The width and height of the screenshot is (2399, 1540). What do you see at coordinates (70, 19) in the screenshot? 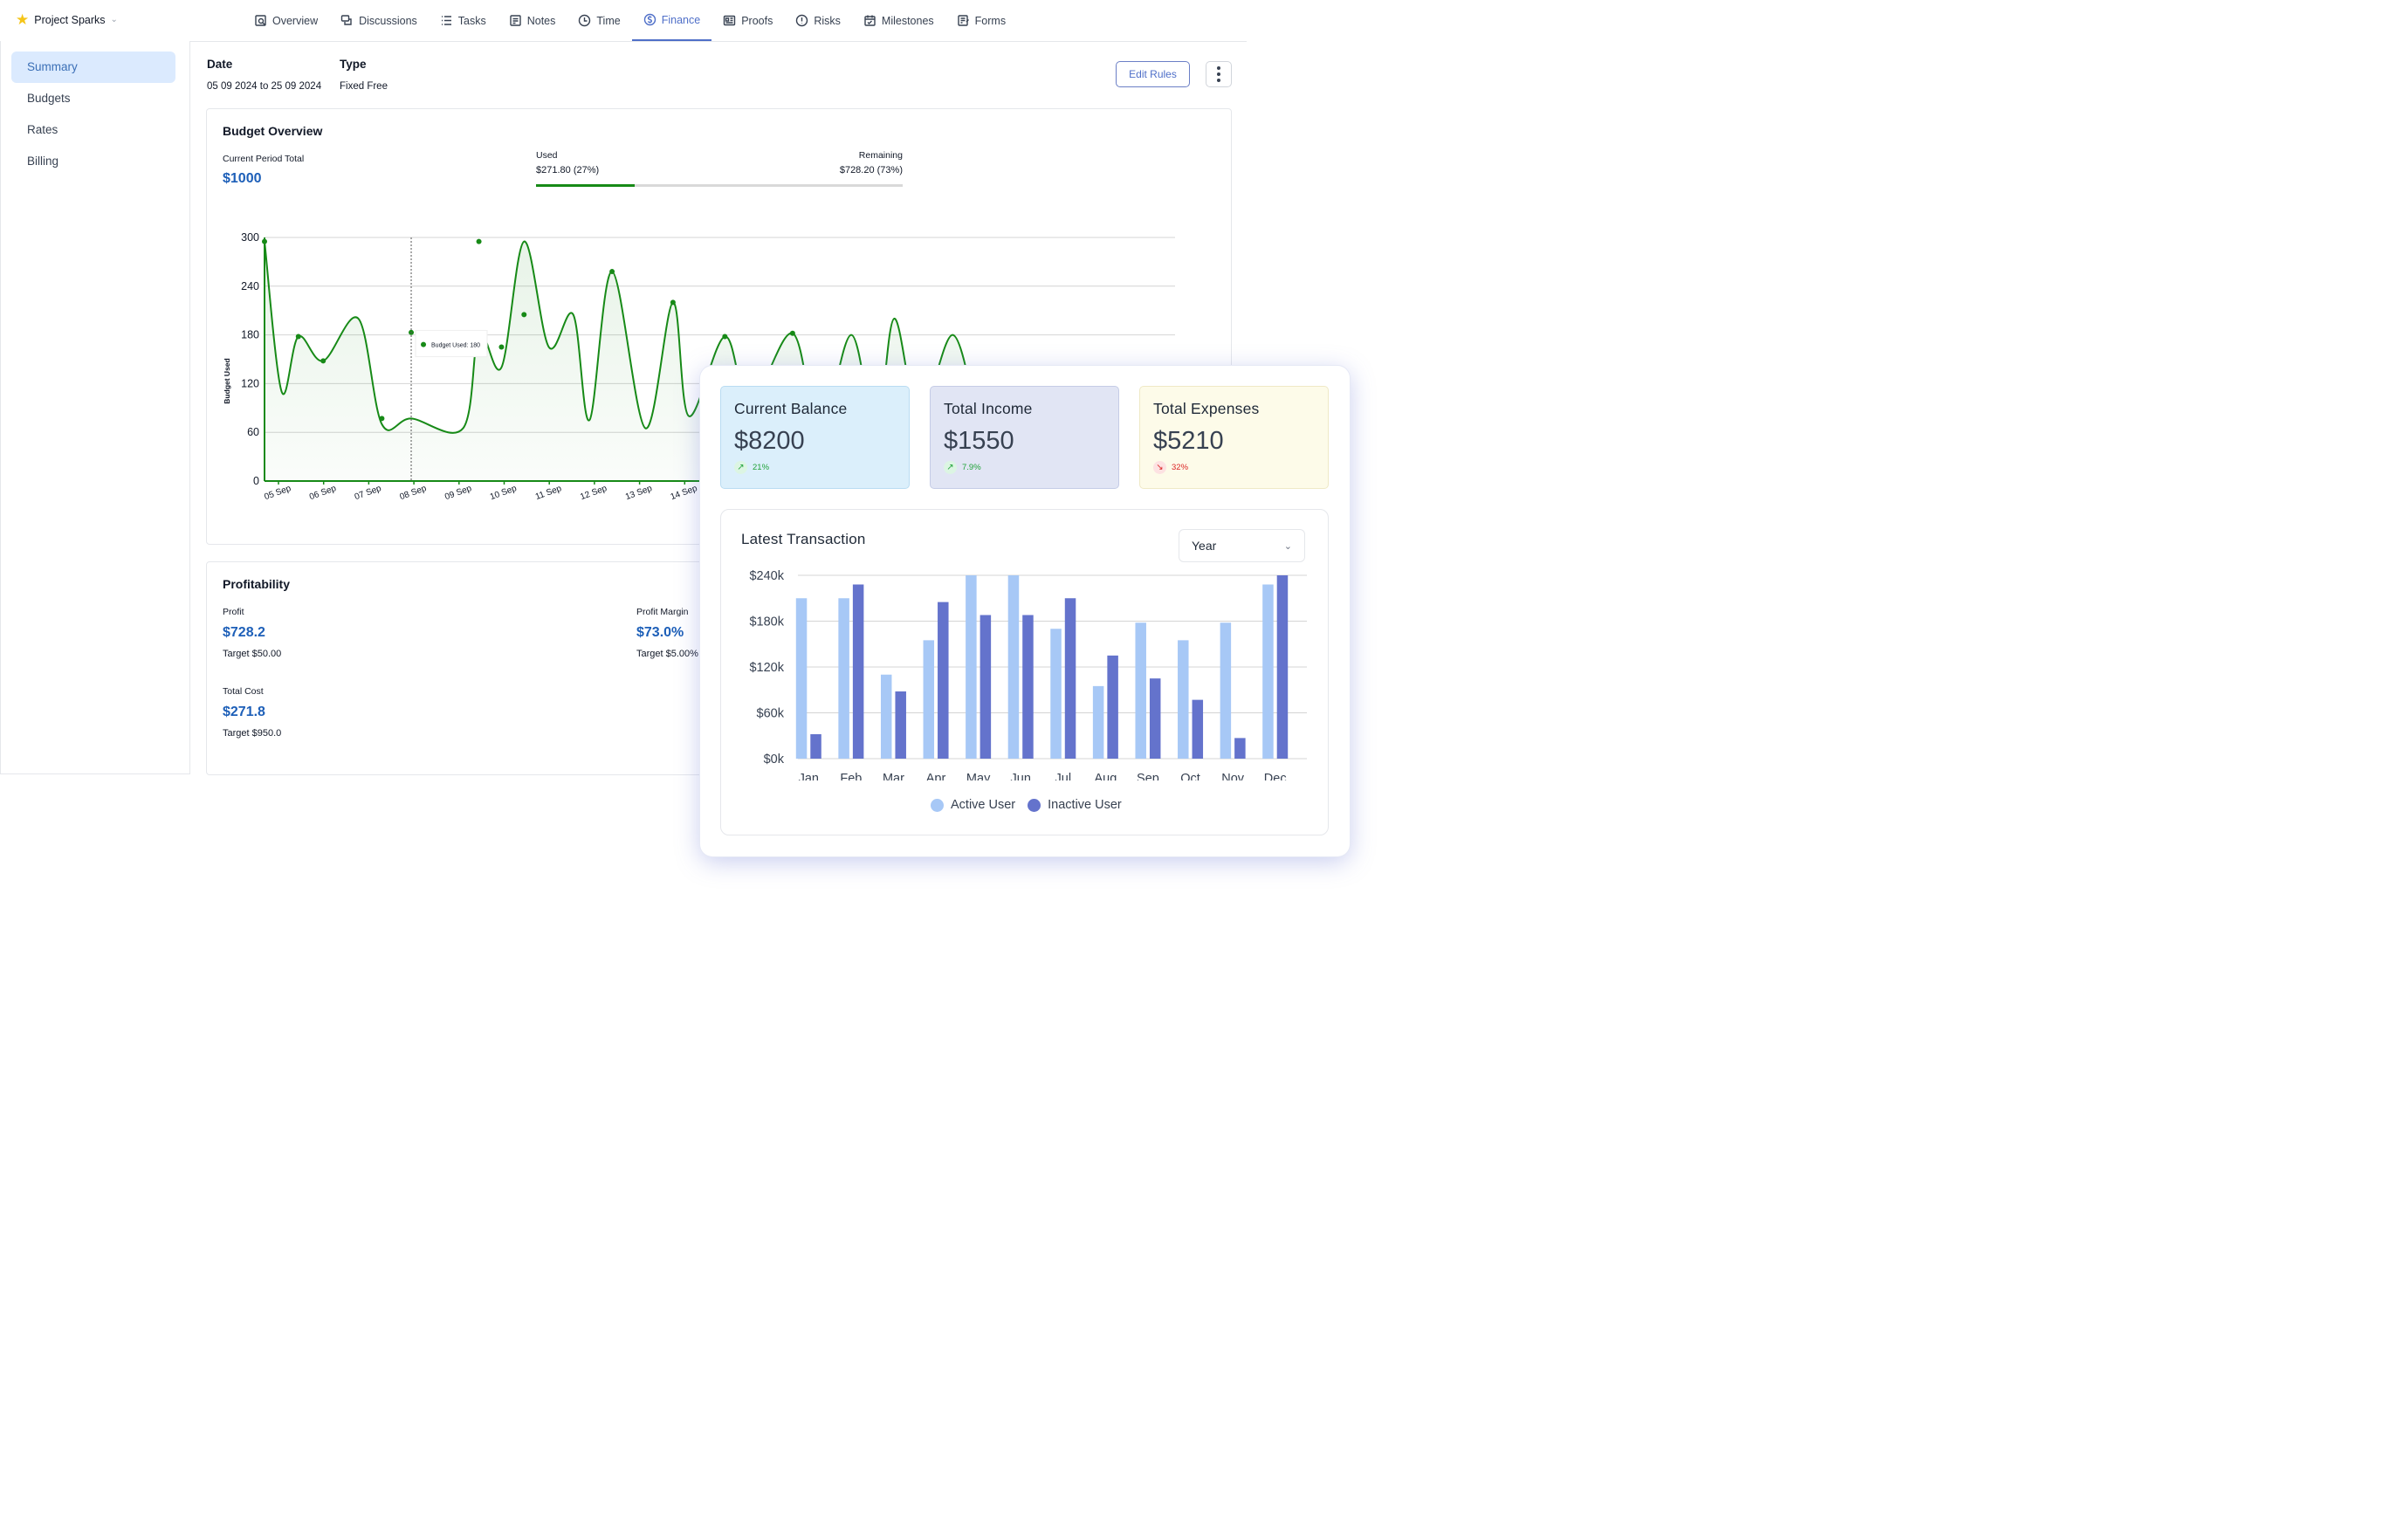
I see `project-name: Project Sparks` at bounding box center [70, 19].